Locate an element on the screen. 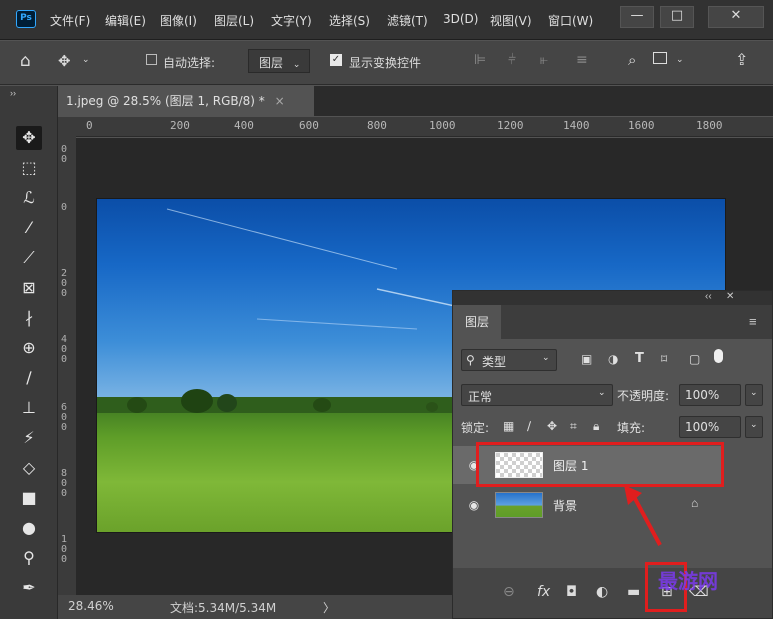 The width and height of the screenshot is (773, 619). expand-toolbar-icon: ›› is located at coordinates (13, 93).